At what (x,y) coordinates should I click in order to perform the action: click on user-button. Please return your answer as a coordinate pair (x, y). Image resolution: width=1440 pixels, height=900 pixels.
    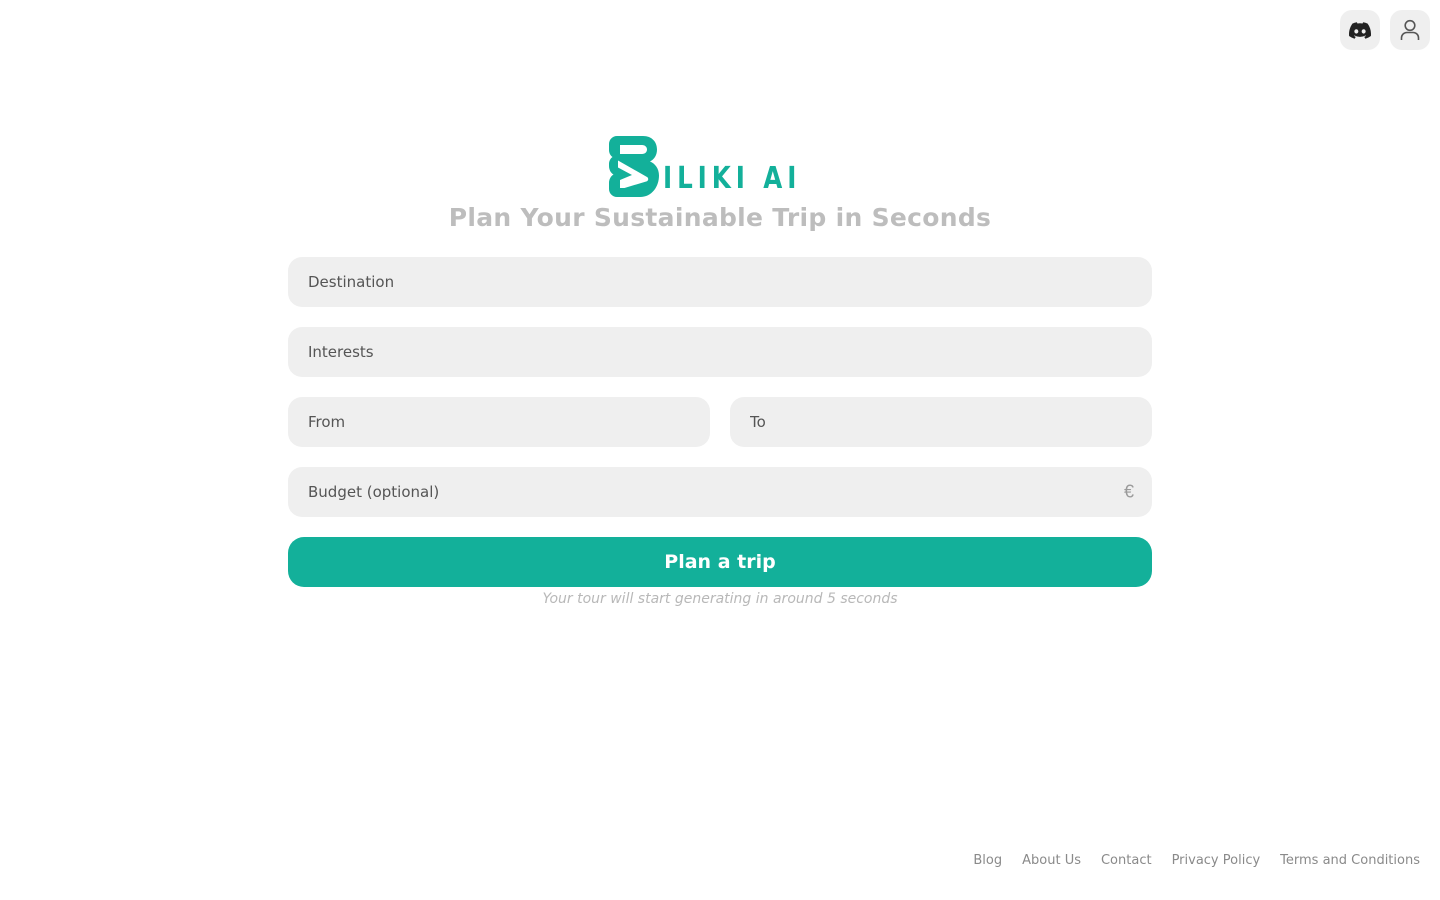
    Looking at the image, I should click on (1410, 30).